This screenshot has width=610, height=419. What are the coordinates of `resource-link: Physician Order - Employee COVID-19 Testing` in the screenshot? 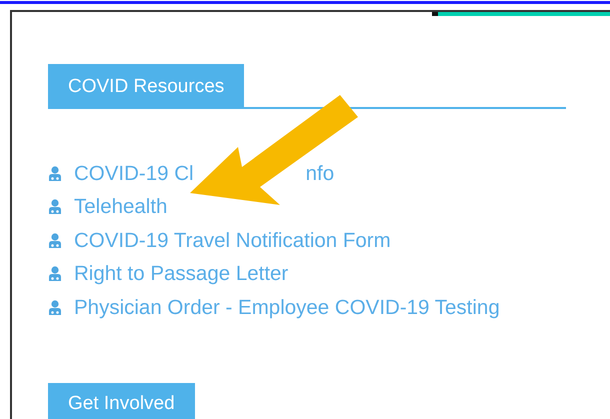 It's located at (287, 308).